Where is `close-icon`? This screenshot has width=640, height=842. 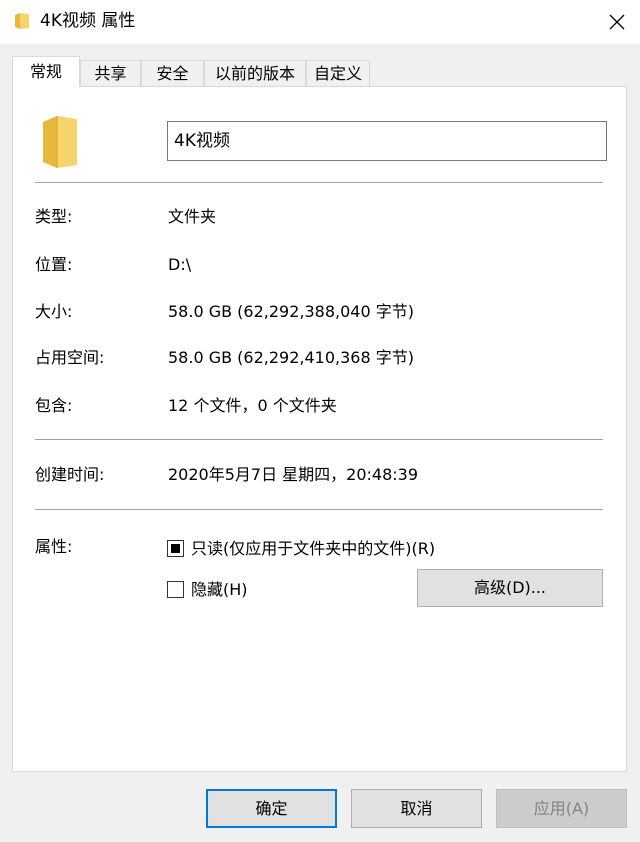
close-icon is located at coordinates (617, 22).